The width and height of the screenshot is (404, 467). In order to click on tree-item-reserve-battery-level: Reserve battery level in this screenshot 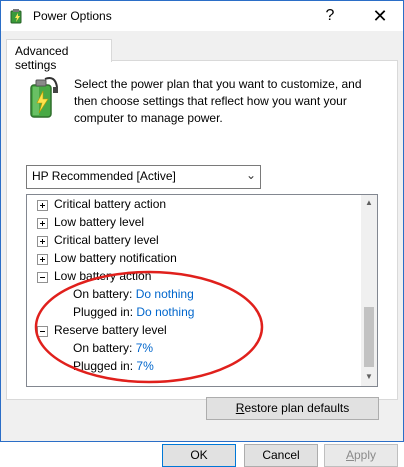, I will do `click(102, 330)`.